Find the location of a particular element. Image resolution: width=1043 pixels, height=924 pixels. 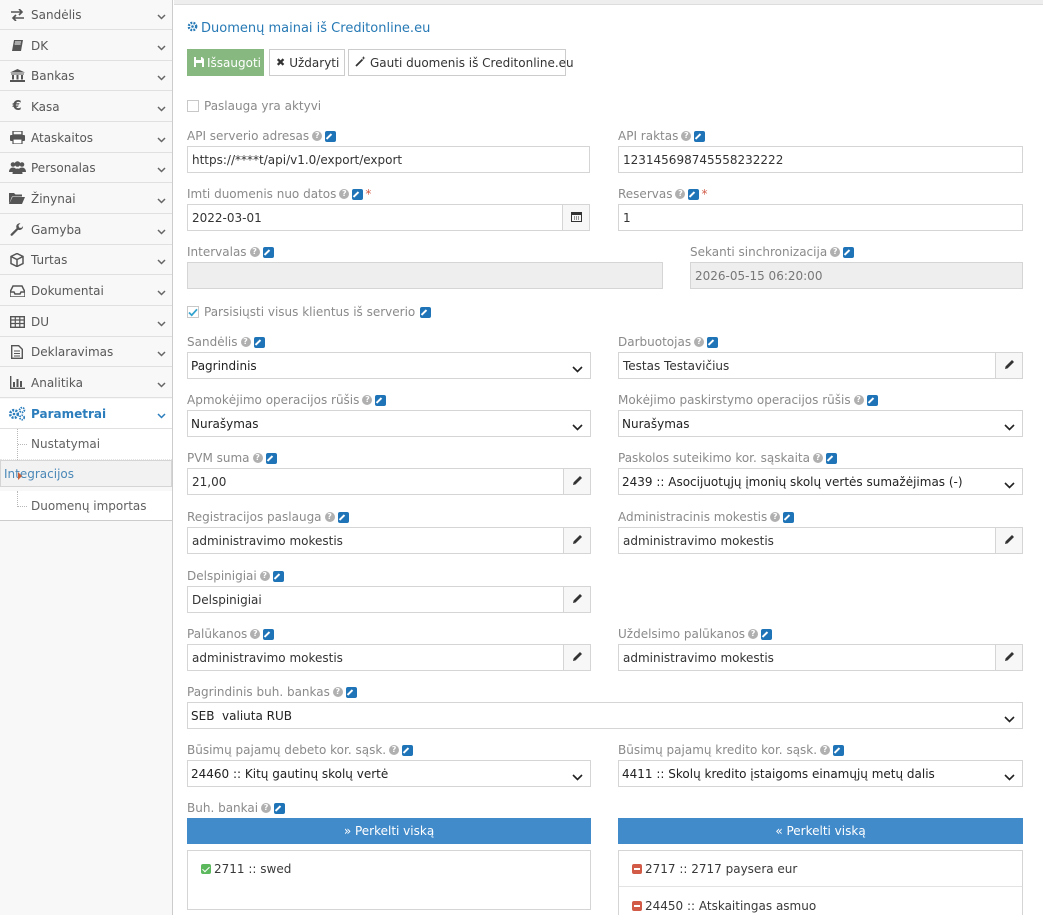

list-item: 2717 :: 2717 paysera eur is located at coordinates (820, 869).